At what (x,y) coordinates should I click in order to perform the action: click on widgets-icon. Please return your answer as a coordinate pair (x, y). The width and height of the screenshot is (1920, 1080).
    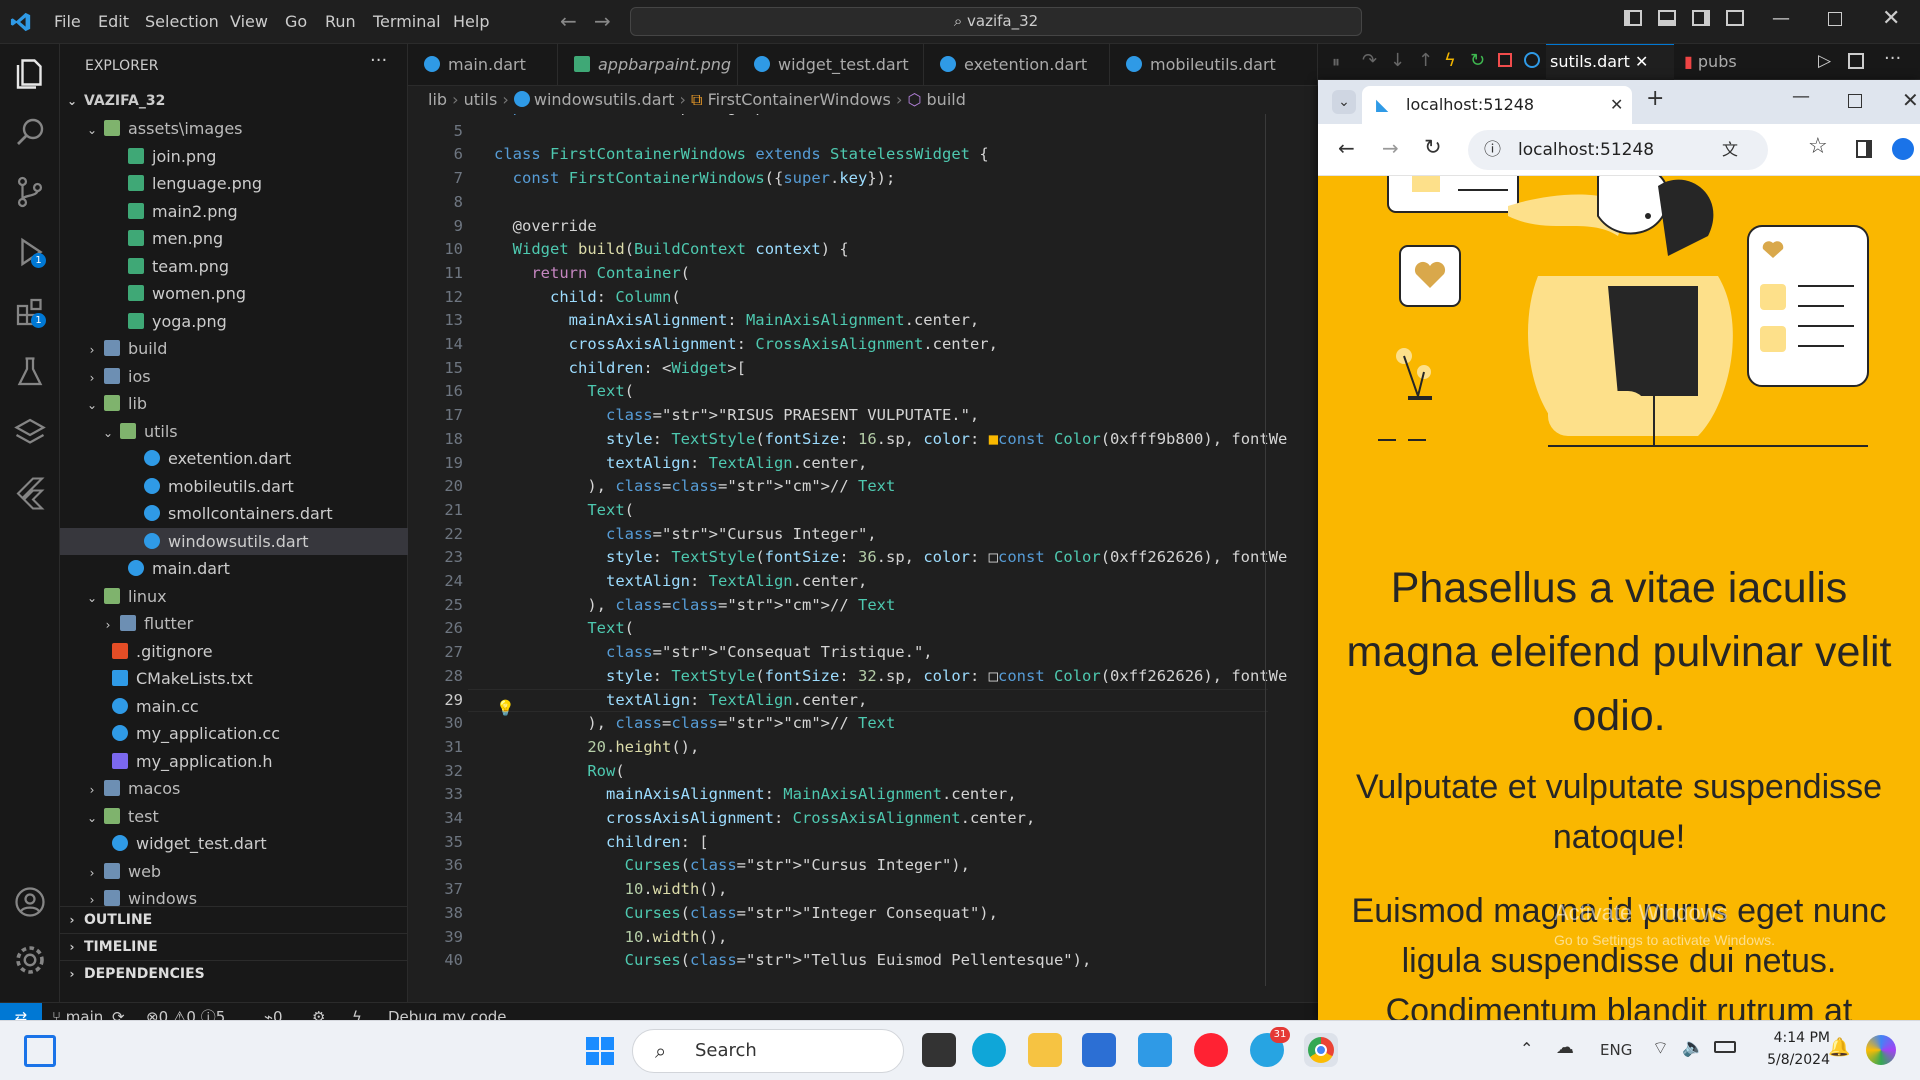
    Looking at the image, I should click on (40, 1051).